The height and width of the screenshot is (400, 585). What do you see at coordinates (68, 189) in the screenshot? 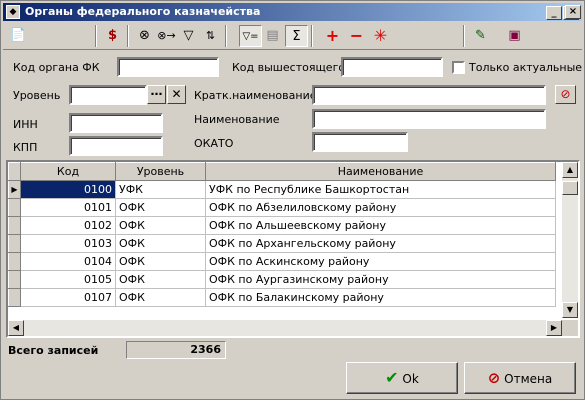
I see `cell-code: 0100` at bounding box center [68, 189].